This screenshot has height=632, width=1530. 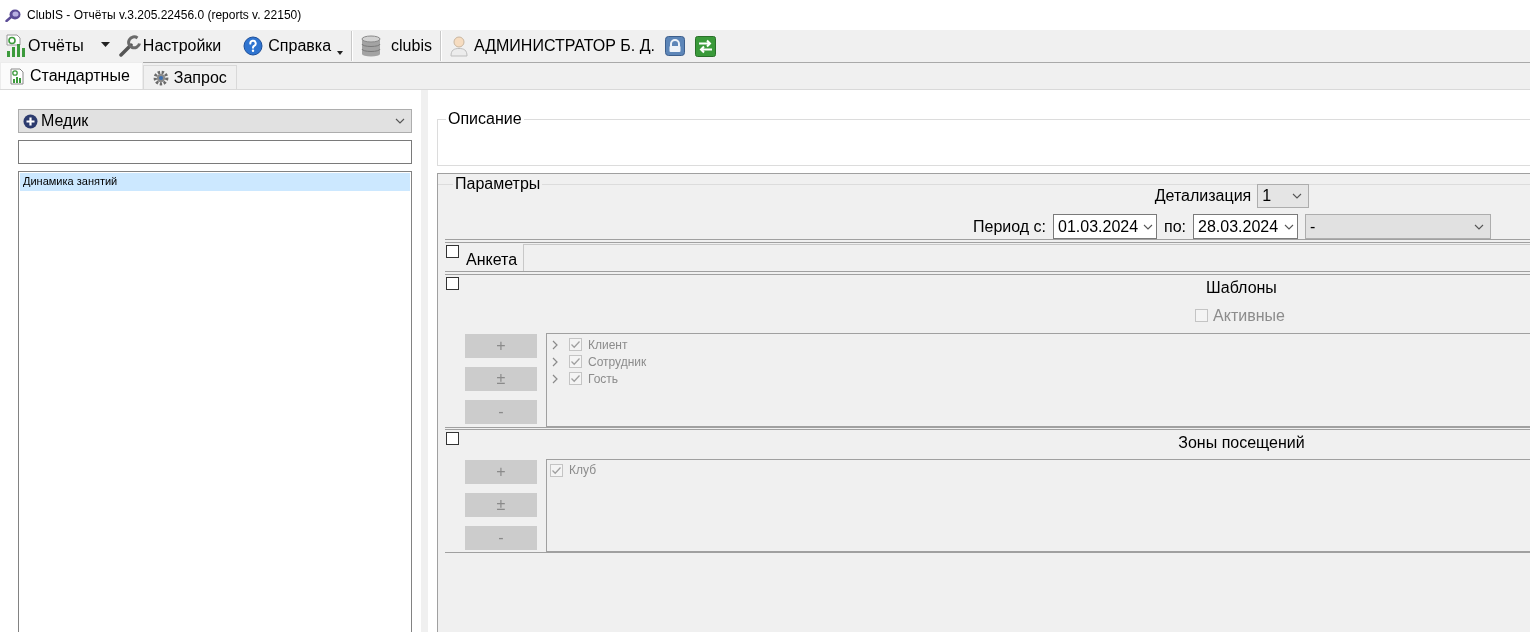 I want to click on period-preset-dropdown: -, so click(x=1398, y=226).